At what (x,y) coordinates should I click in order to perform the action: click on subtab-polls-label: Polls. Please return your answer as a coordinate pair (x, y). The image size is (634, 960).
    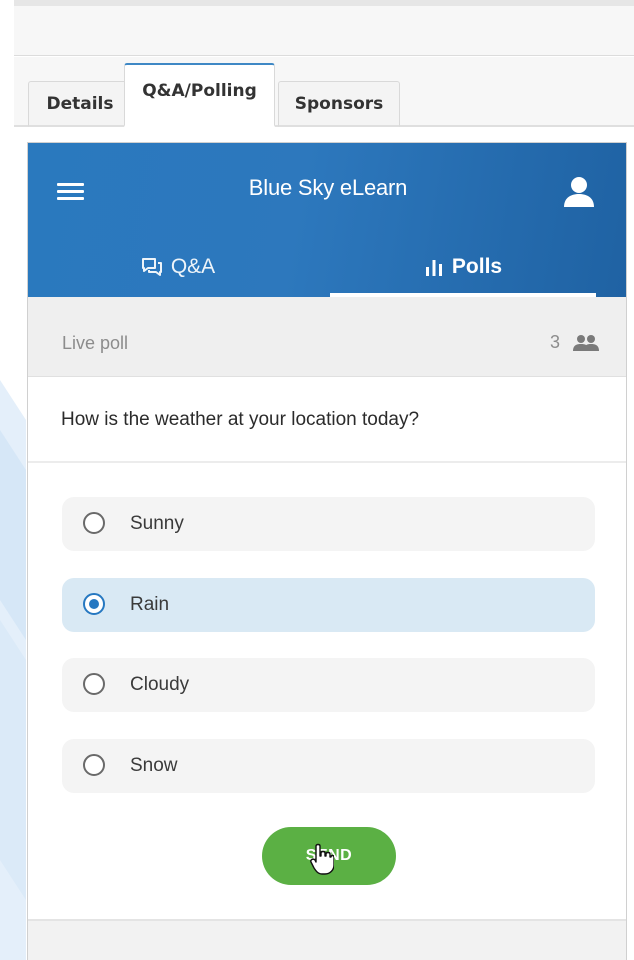
    Looking at the image, I should click on (477, 266).